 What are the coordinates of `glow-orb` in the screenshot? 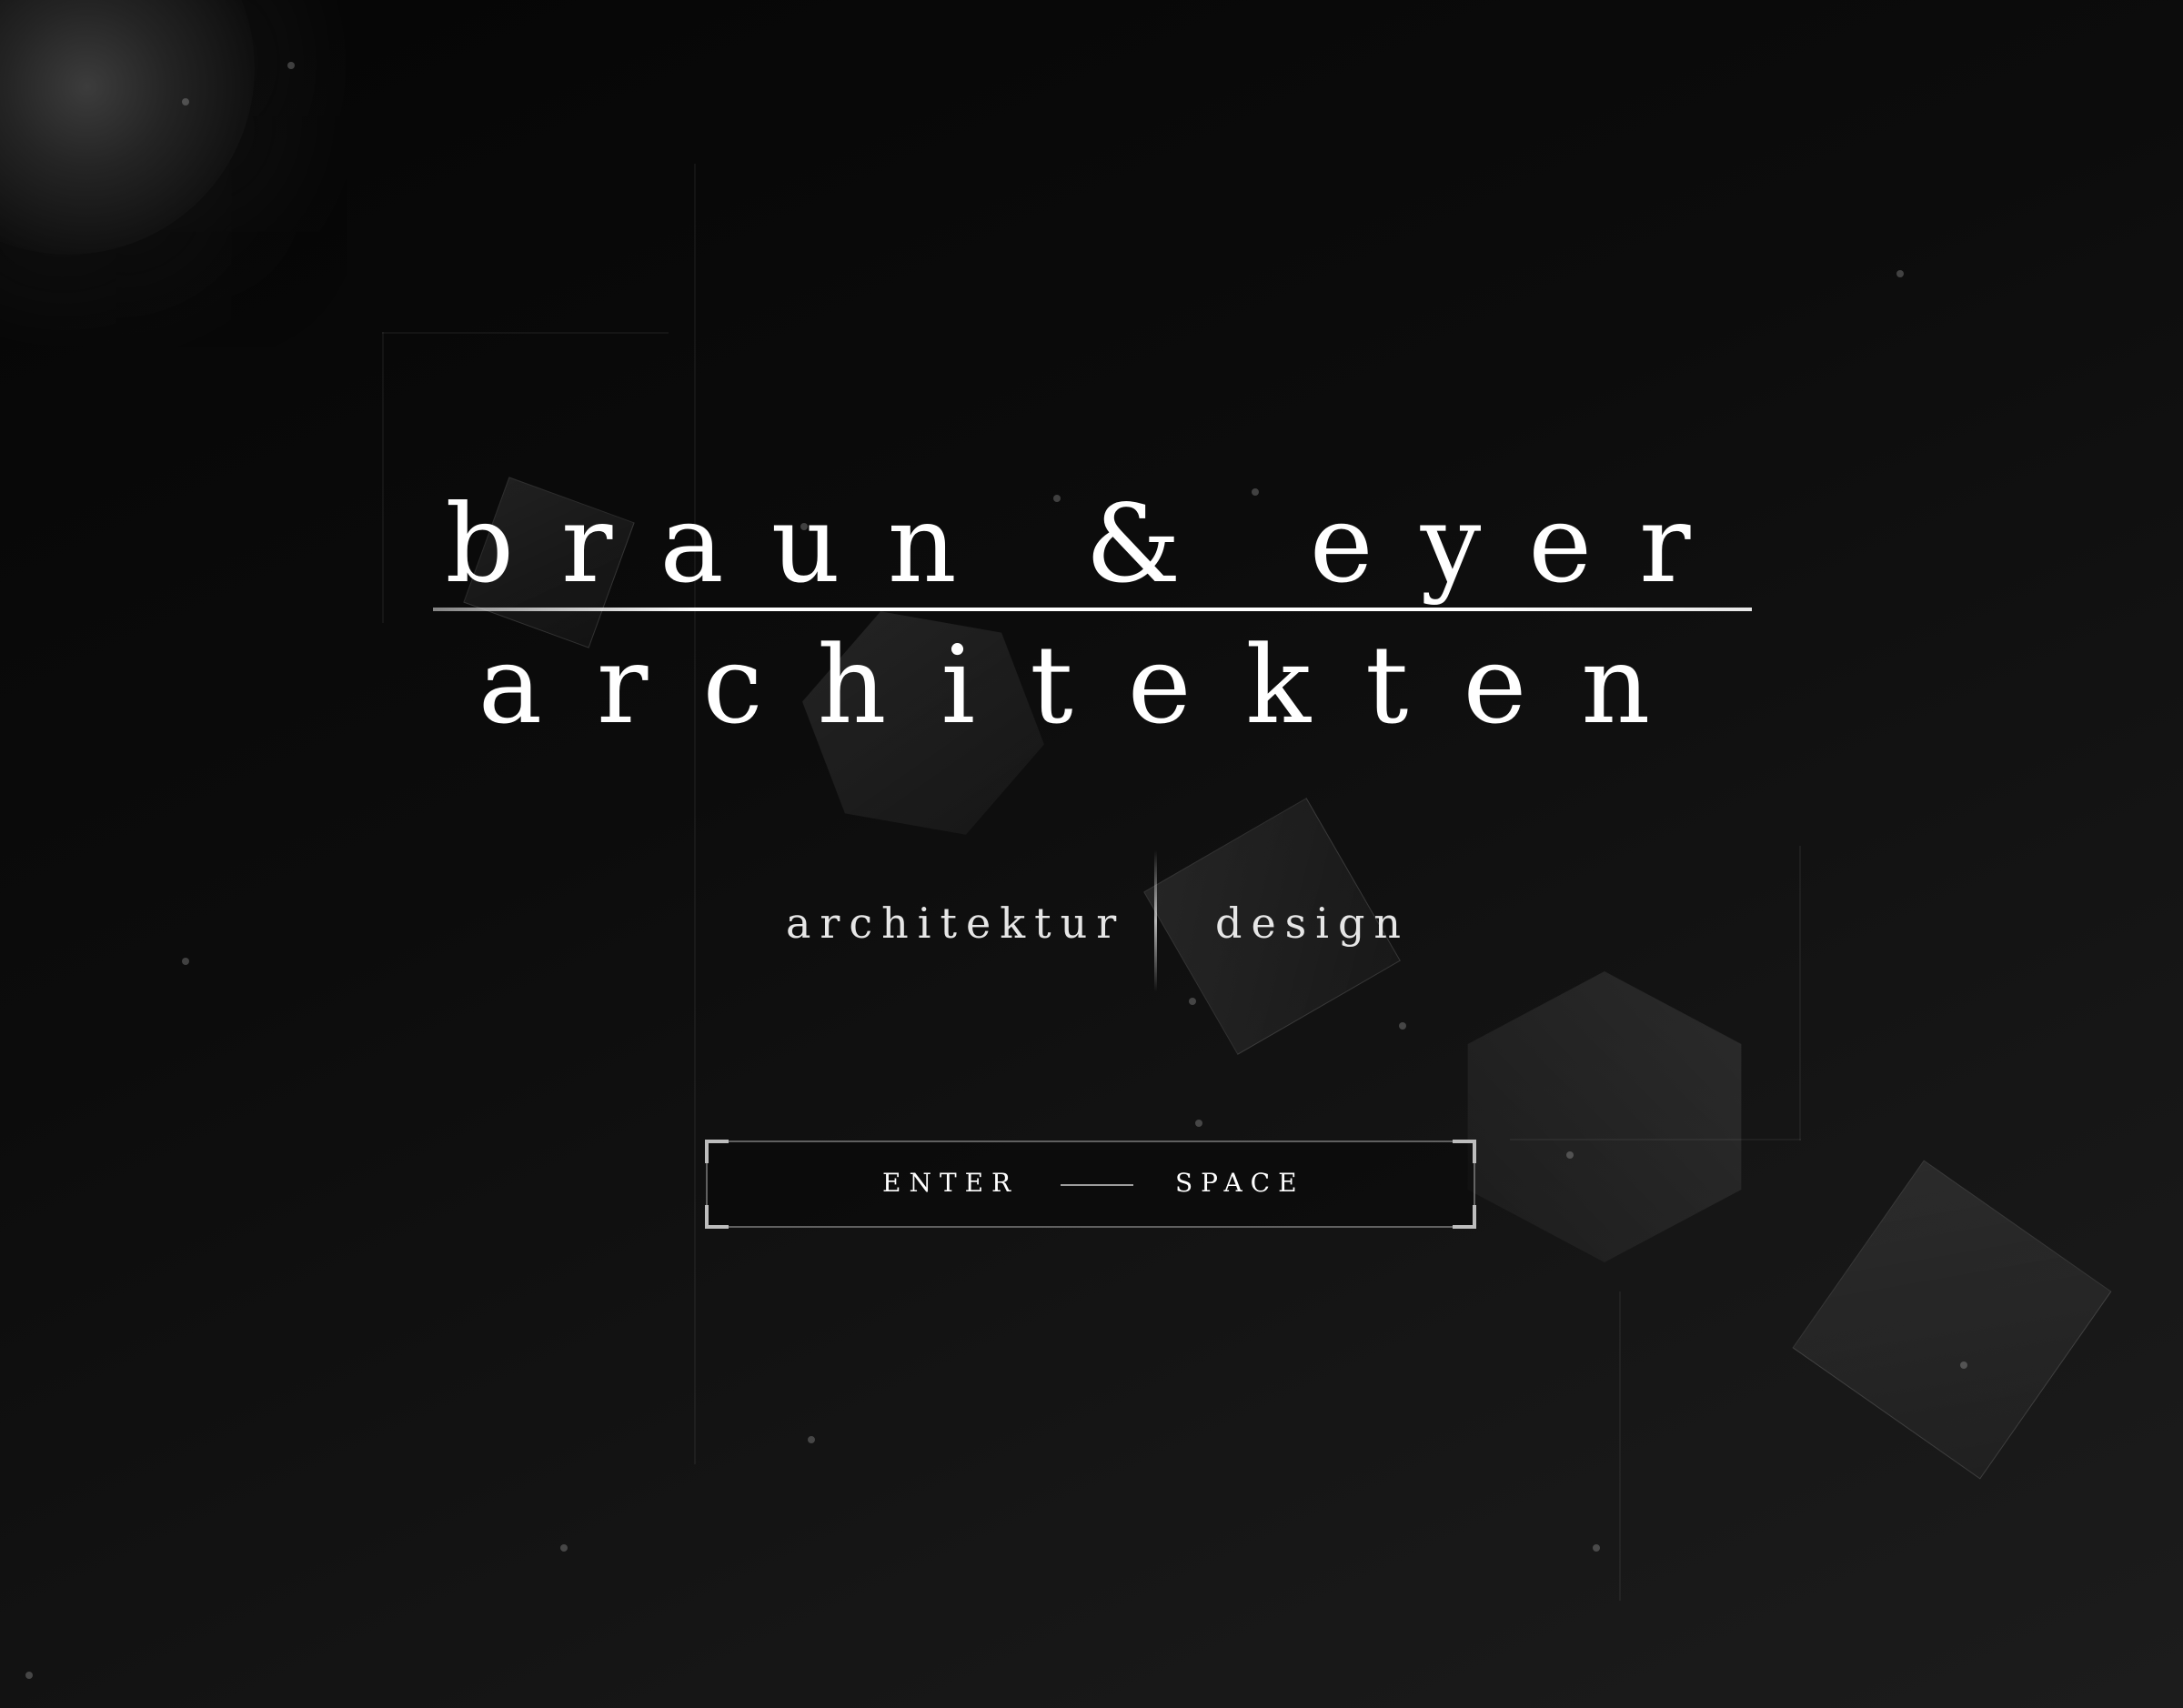 It's located at (127, 127).